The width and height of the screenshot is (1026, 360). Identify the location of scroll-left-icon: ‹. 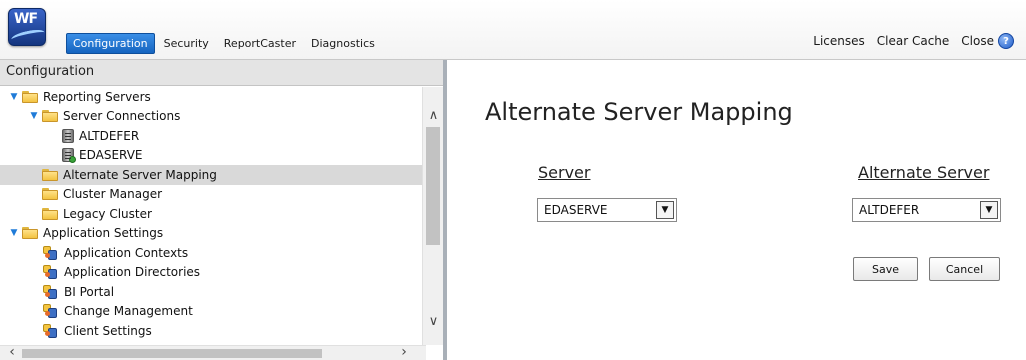
(12, 352).